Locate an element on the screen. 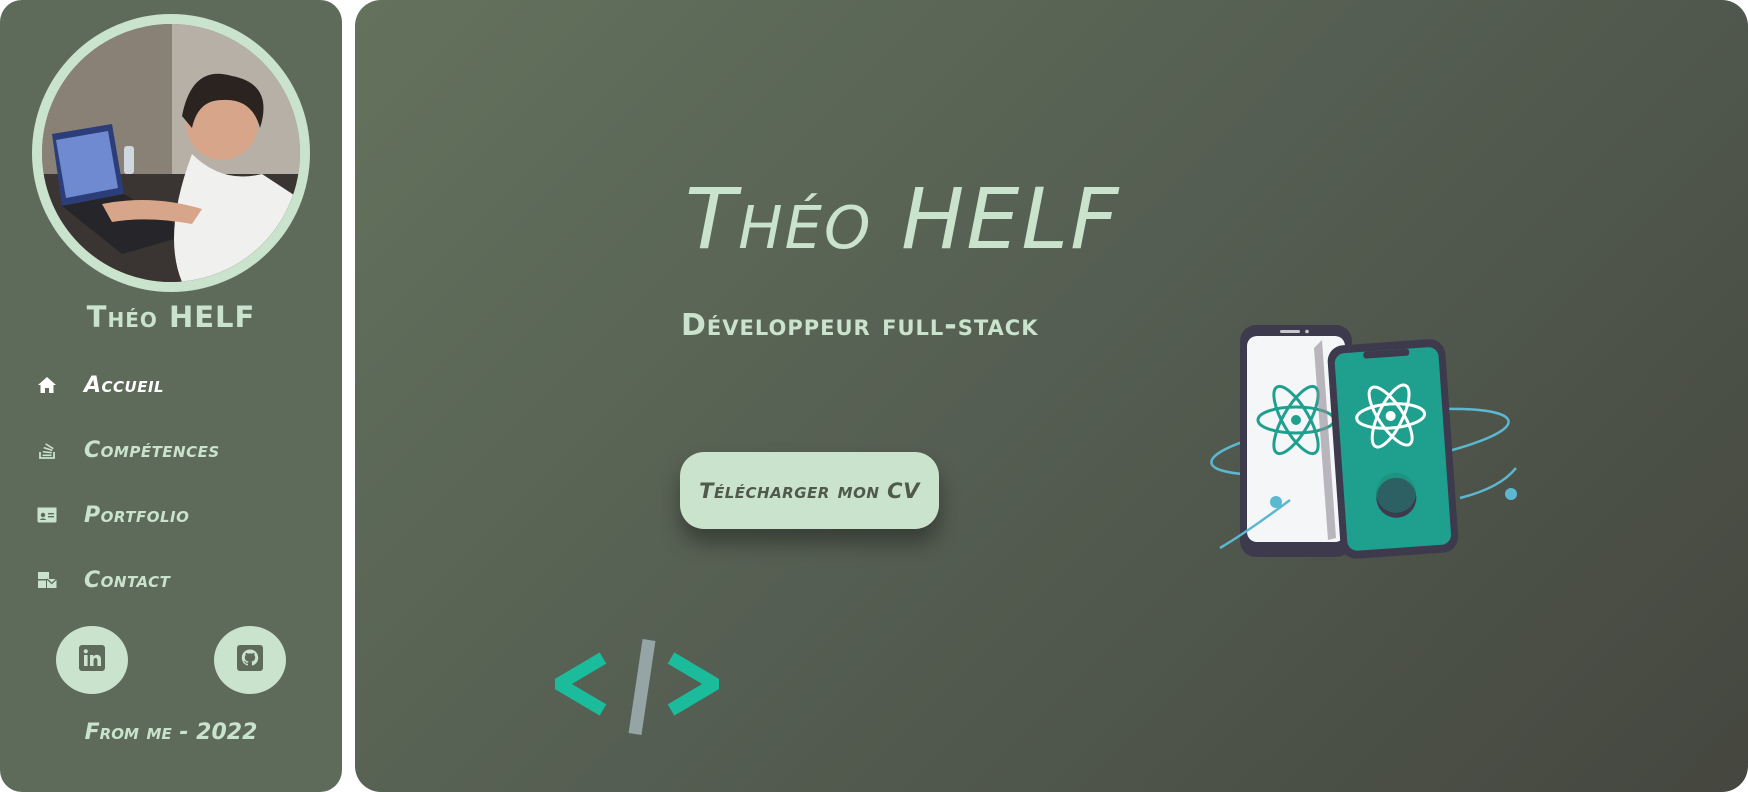 The image size is (1748, 792). hero-title: Théo HELF is located at coordinates (903, 219).